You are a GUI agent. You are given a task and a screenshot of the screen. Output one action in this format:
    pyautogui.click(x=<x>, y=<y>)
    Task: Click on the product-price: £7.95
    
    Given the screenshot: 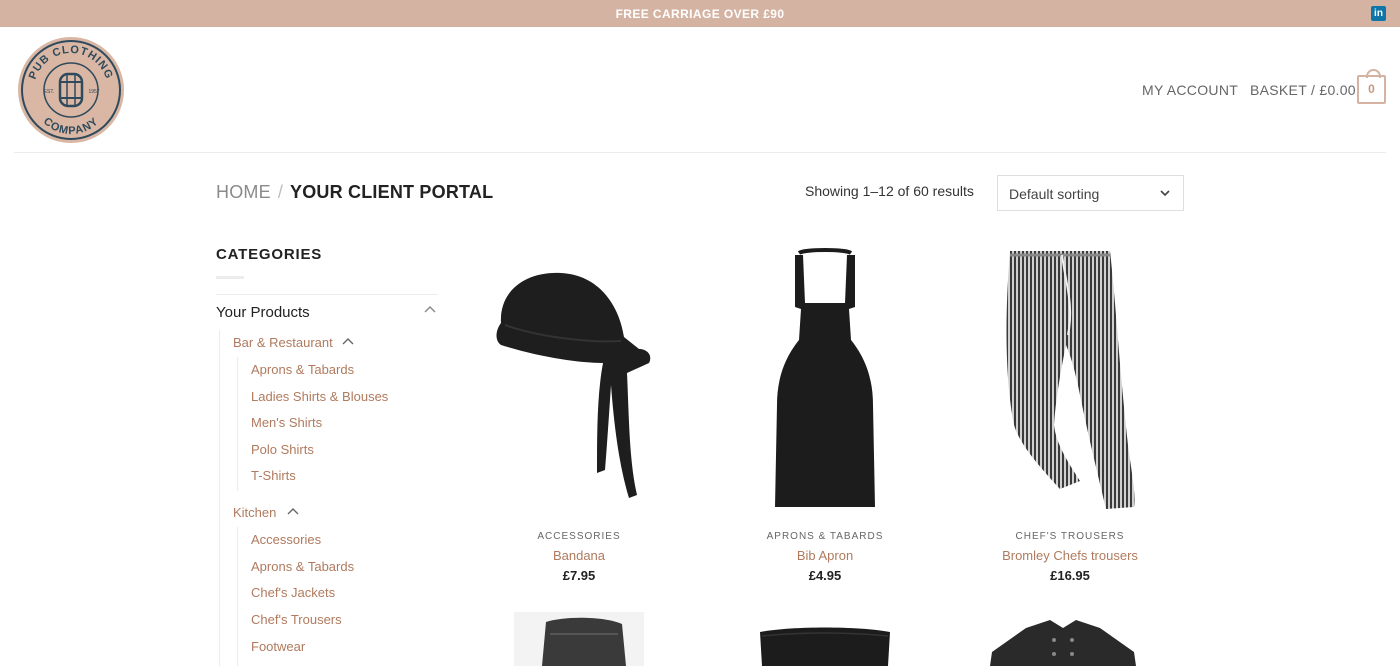 What is the action you would take?
    pyautogui.click(x=579, y=575)
    